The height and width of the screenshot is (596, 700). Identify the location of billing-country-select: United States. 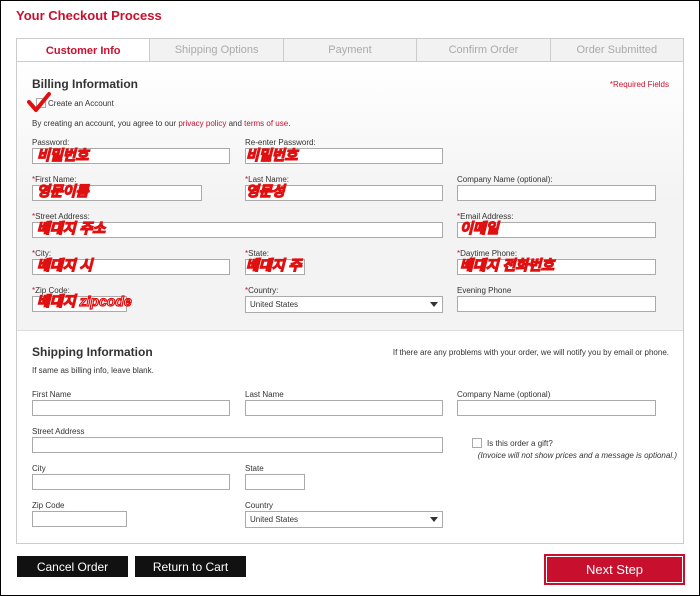
(344, 304).